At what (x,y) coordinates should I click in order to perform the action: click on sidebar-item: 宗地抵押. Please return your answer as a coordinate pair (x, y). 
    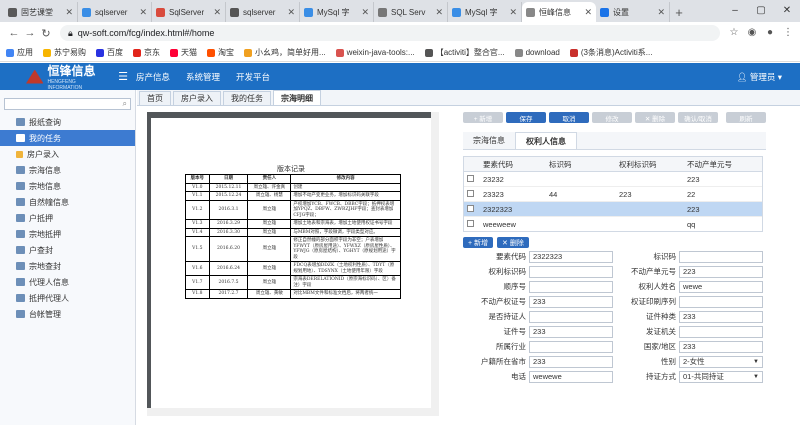
    Looking at the image, I should click on (67, 234).